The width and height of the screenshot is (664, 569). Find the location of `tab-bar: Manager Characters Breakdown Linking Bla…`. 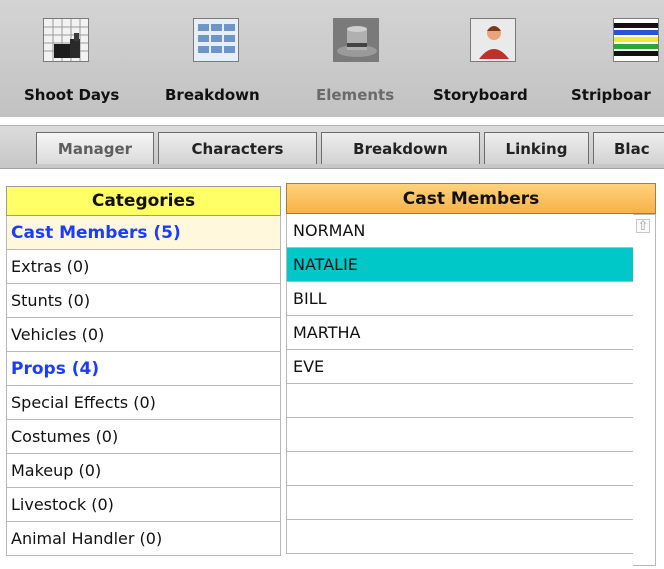

tab-bar: Manager Characters Breakdown Linking Bla… is located at coordinates (332, 147).